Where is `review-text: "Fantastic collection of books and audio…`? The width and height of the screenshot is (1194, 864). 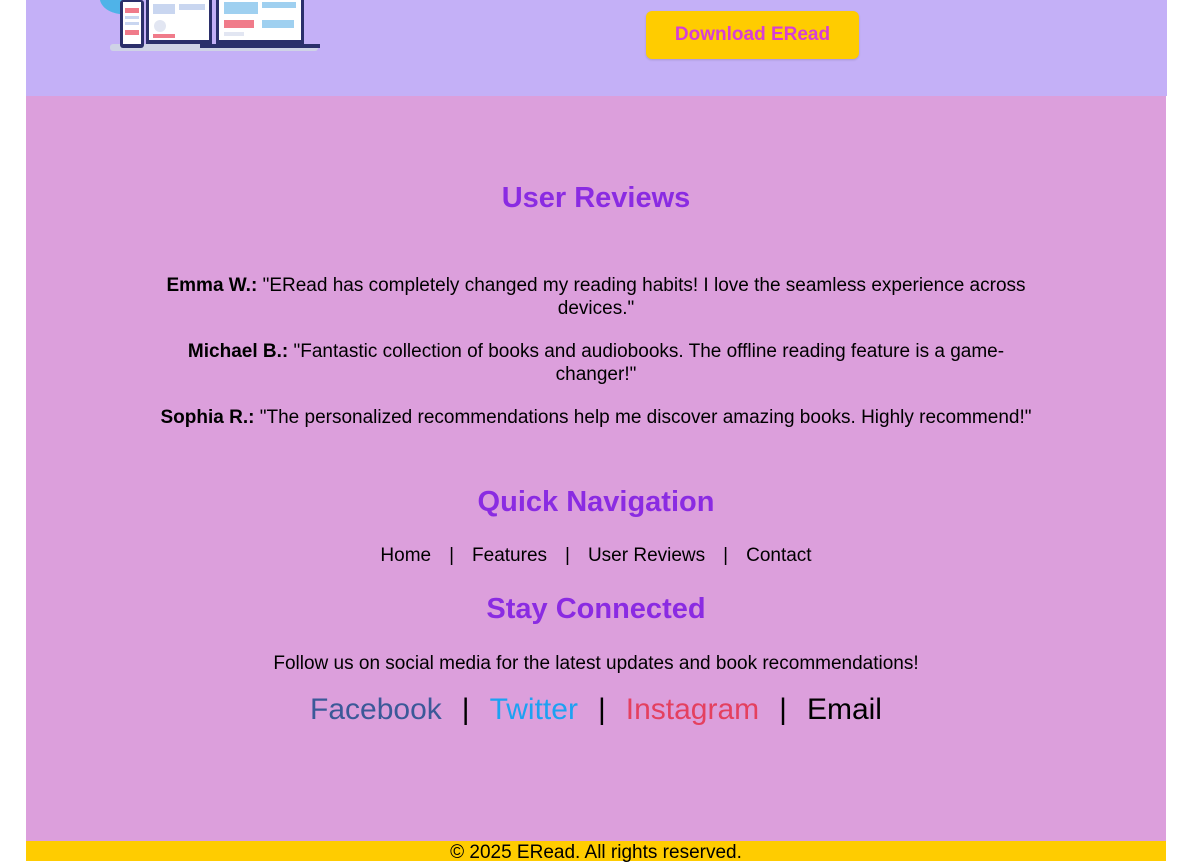
review-text: "Fantastic collection of books and audio… is located at coordinates (649, 363).